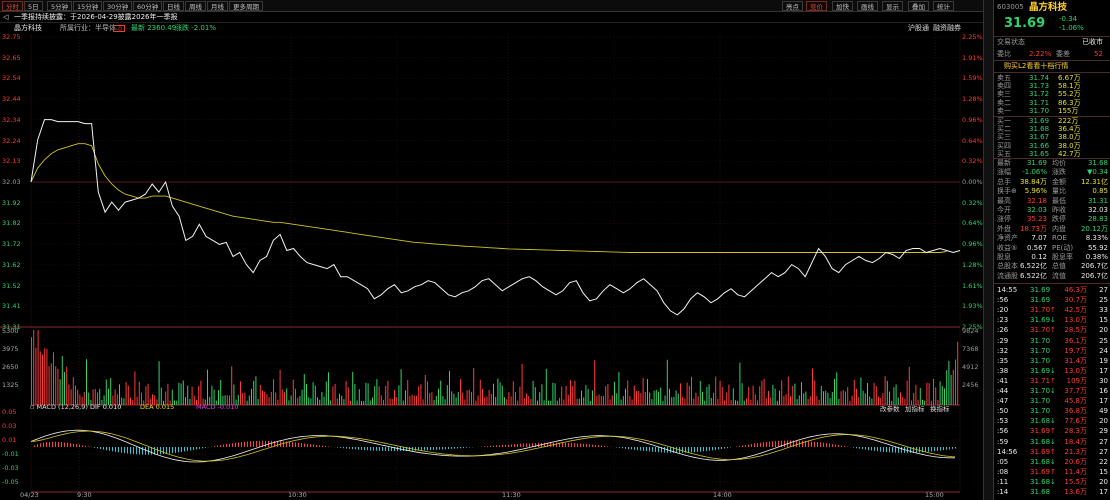 Image resolution: width=1110 pixels, height=500 pixels. What do you see at coordinates (1003, 481) in the screenshot?
I see `tick-time: :11` at bounding box center [1003, 481].